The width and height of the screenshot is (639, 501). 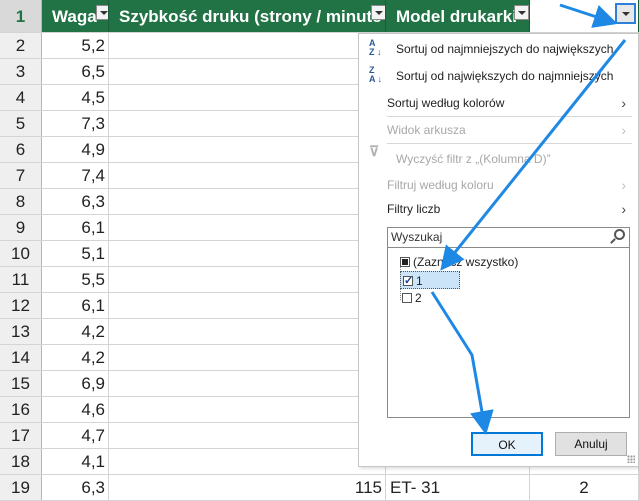 I want to click on filter-dropdown-button-active, so click(x=625, y=13).